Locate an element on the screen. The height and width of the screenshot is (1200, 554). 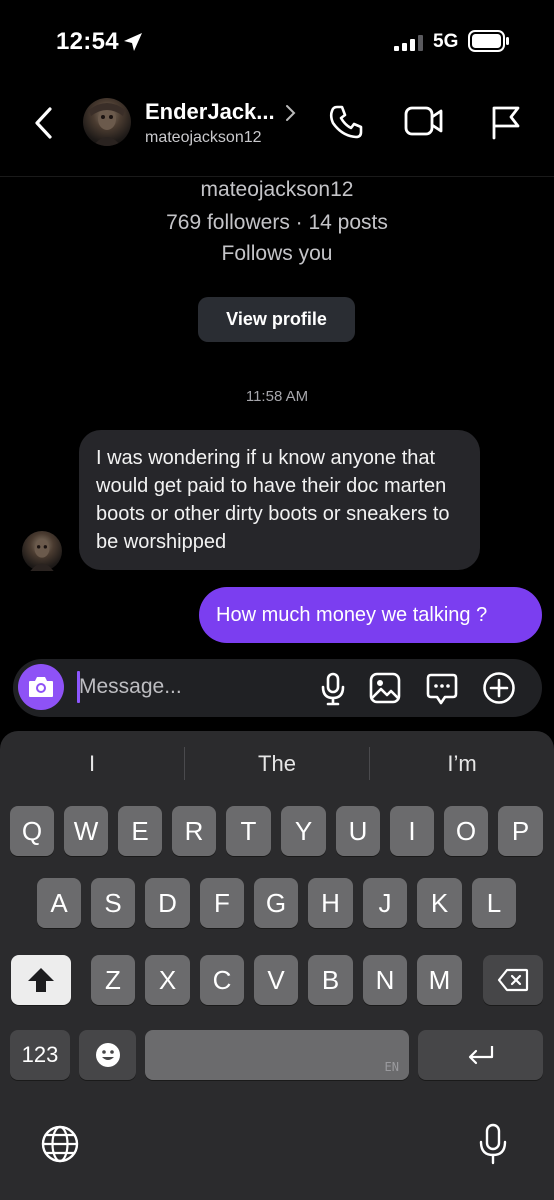
video-call-button is located at coordinates (424, 121).